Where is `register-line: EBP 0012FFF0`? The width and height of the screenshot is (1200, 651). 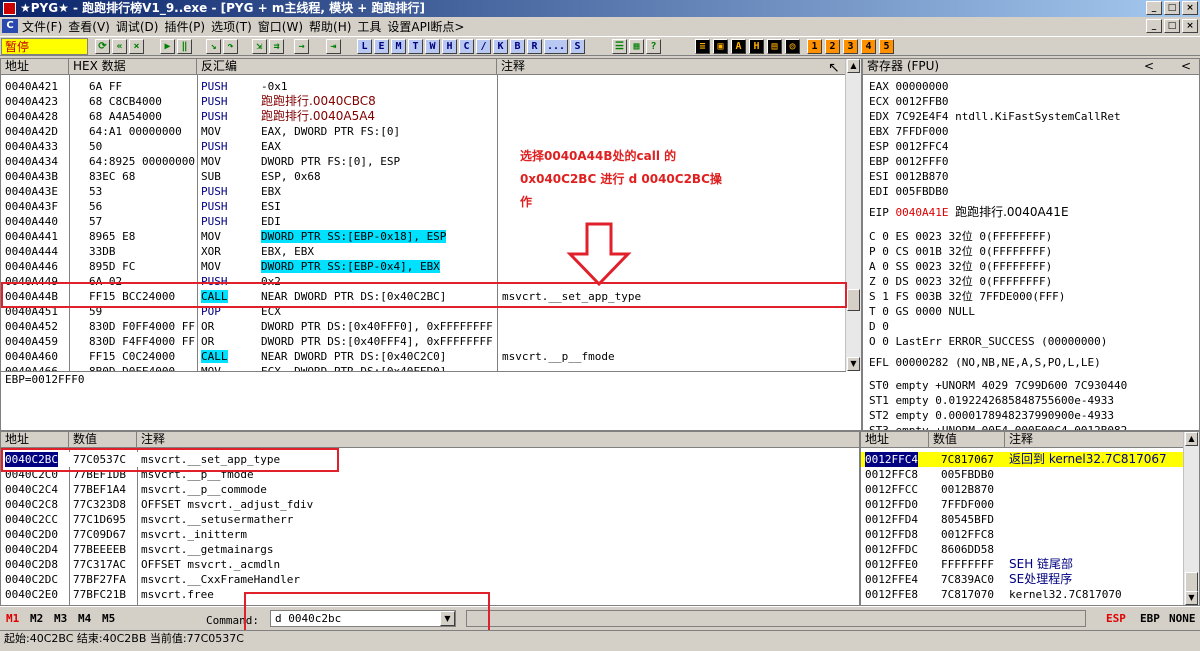 register-line: EBP 0012FFF0 is located at coordinates (908, 161).